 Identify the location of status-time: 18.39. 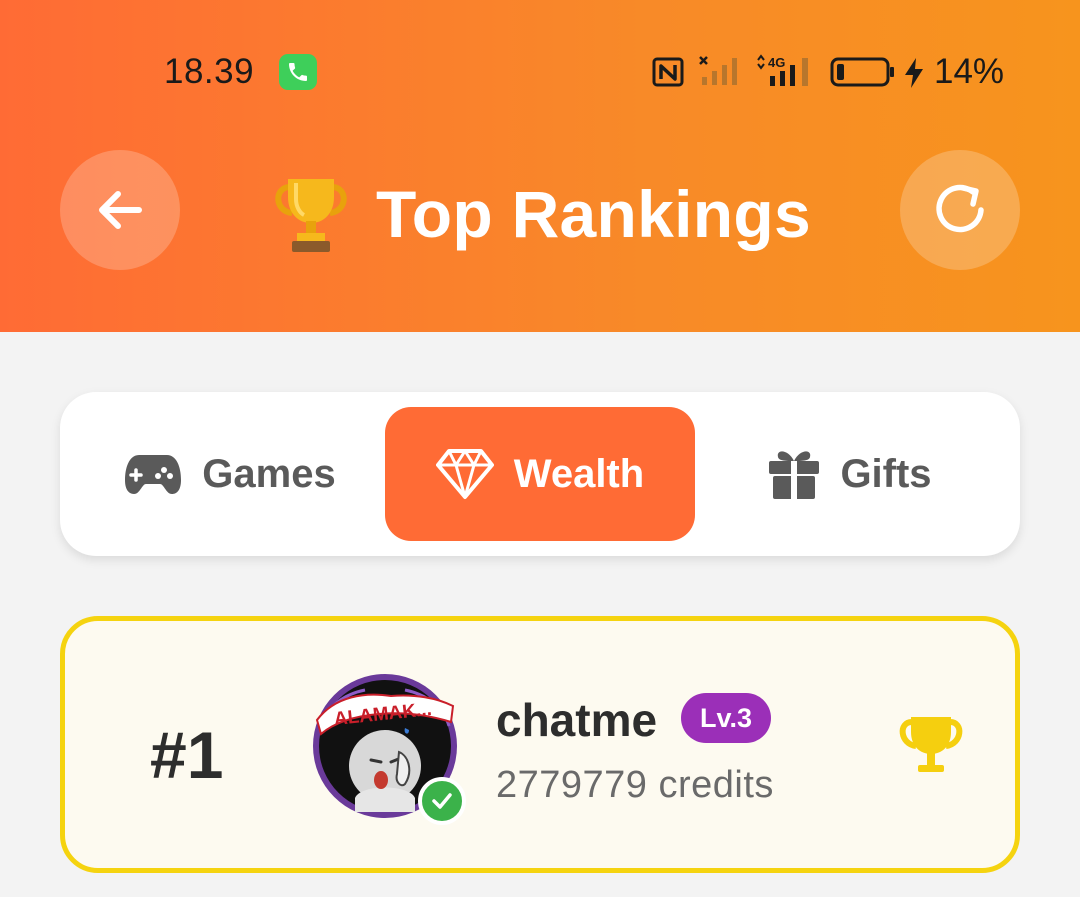
(209, 71).